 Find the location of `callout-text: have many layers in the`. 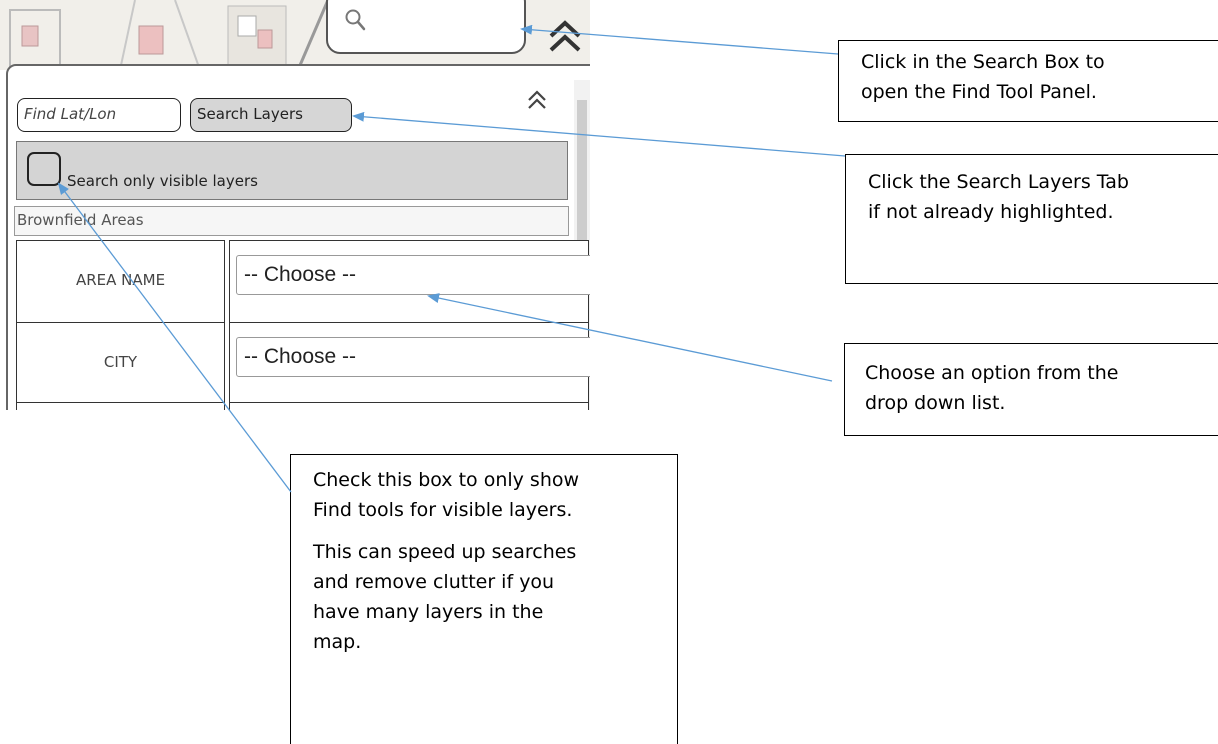

callout-text: have many layers in the is located at coordinates (428, 612).